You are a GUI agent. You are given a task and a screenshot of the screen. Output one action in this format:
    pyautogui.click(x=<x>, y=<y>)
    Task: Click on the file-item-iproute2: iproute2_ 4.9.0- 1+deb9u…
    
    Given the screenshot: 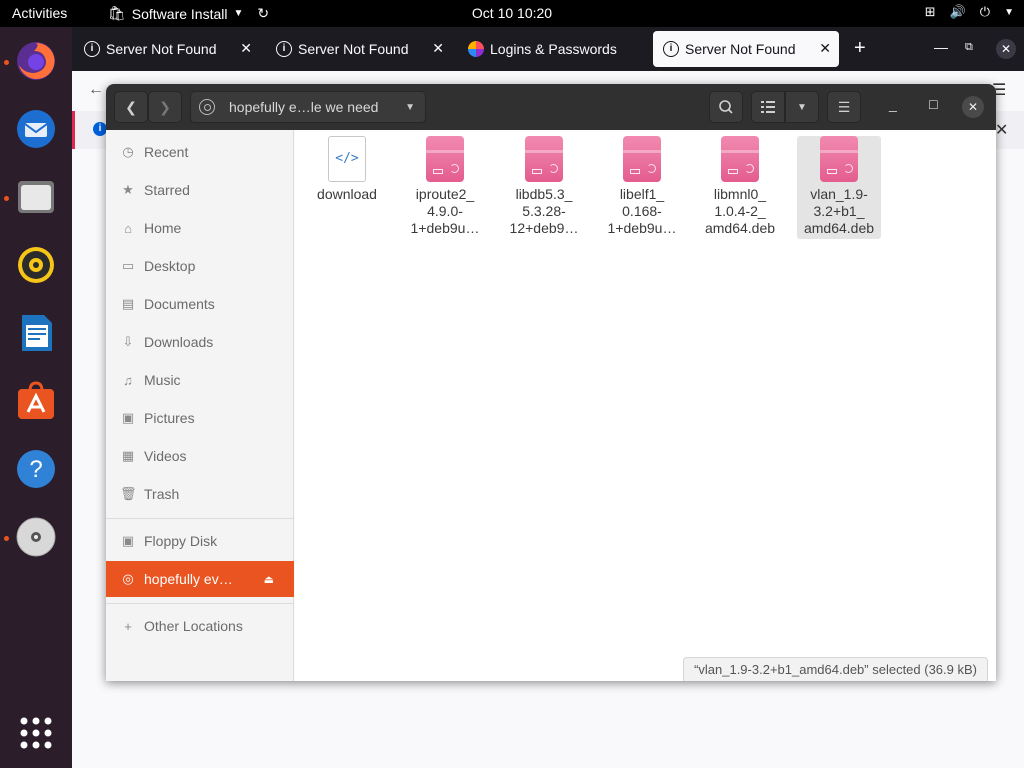 What is the action you would take?
    pyautogui.click(x=445, y=186)
    